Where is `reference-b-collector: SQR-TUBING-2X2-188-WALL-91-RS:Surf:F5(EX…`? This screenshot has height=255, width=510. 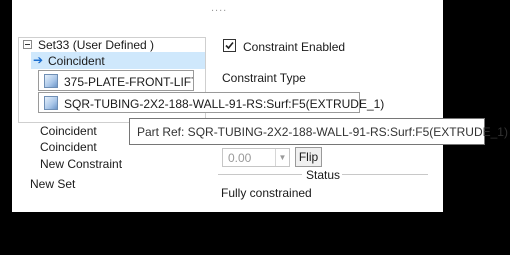 reference-b-collector: SQR-TUBING-2X2-188-WALL-91-RS:Surf:F5(EX… is located at coordinates (211, 102).